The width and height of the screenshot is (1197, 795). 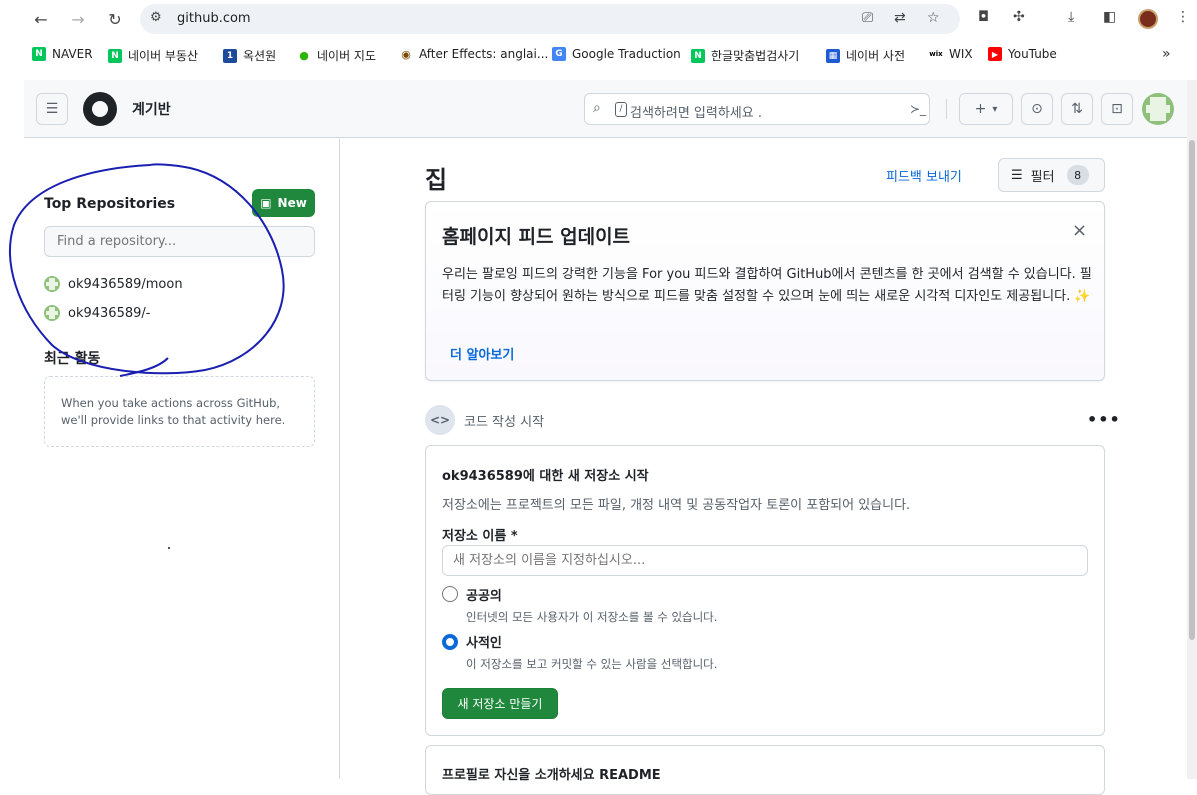 I want to click on install-app-icon: ⎚, so click(x=867, y=18).